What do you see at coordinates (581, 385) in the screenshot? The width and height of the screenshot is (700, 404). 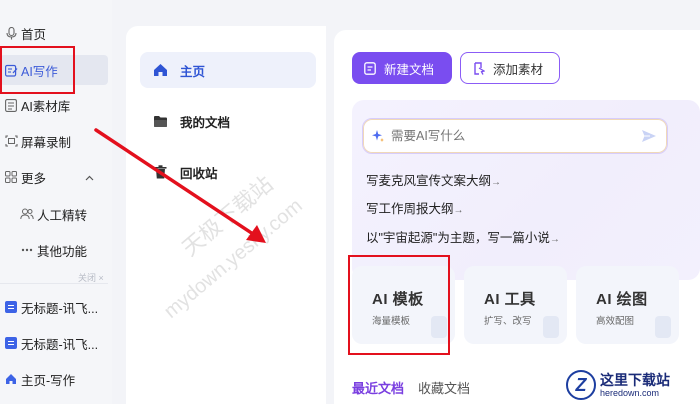 I see `logo-mark: Z` at bounding box center [581, 385].